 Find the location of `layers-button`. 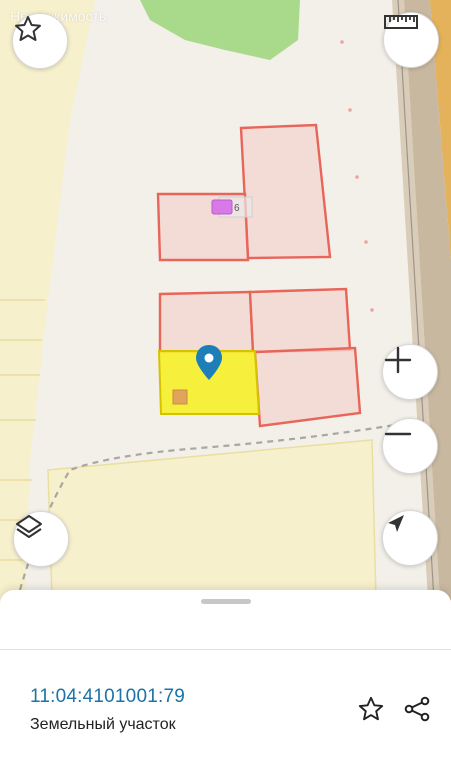

layers-button is located at coordinates (41, 539).